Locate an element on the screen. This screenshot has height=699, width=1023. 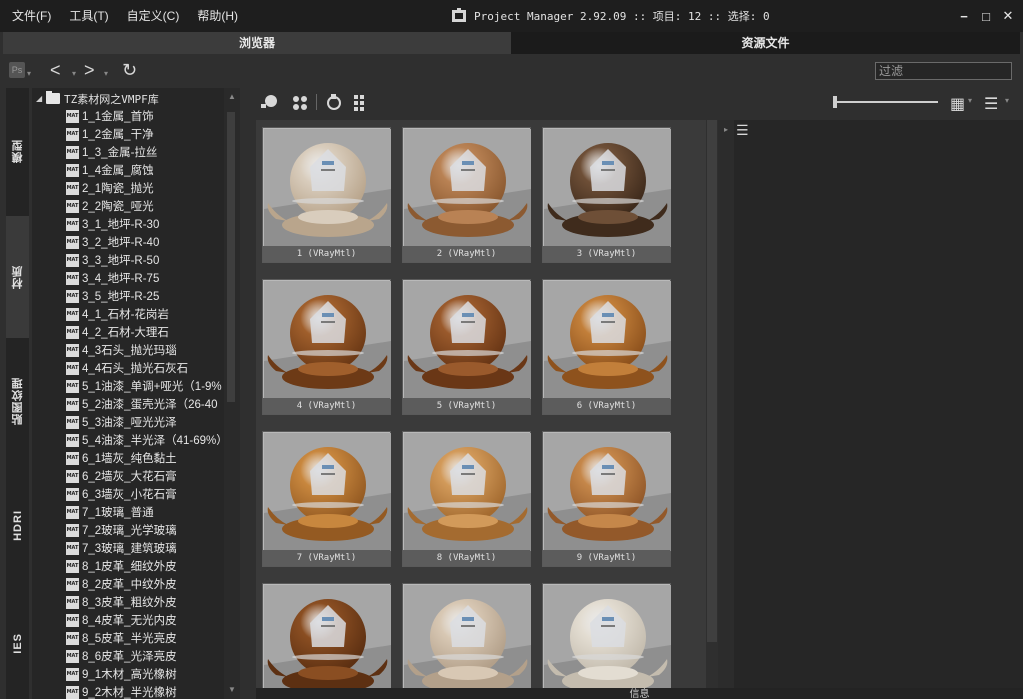
tree-root-folder: ◢ TZ素材网之VMPF库 is located at coordinates (97, 98).